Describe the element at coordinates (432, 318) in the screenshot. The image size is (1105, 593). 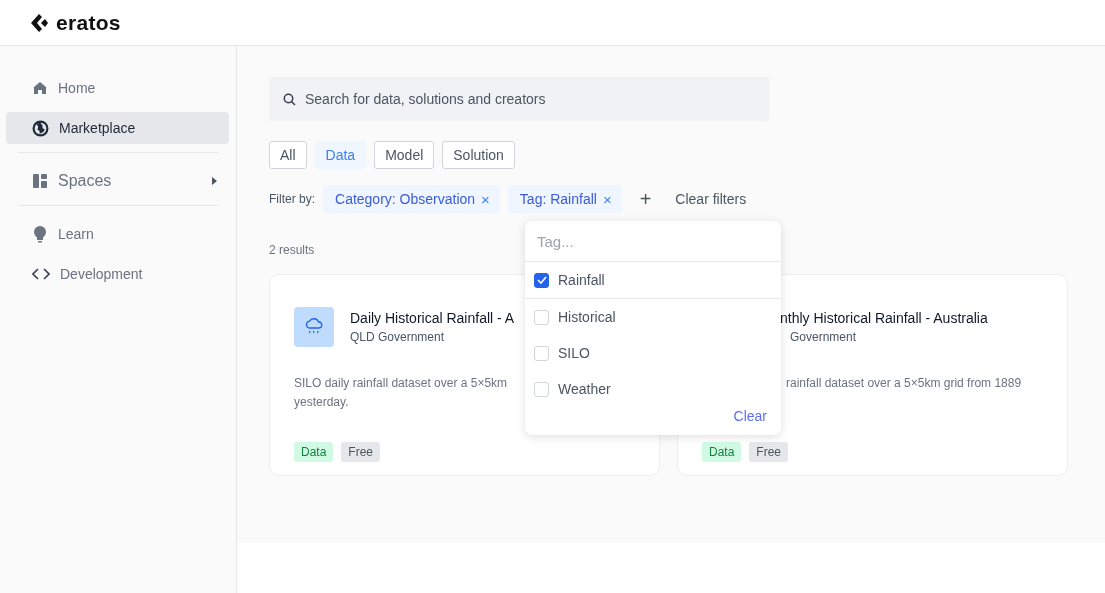
I see `card-title: Daily Historical Rainfall - A` at that location.